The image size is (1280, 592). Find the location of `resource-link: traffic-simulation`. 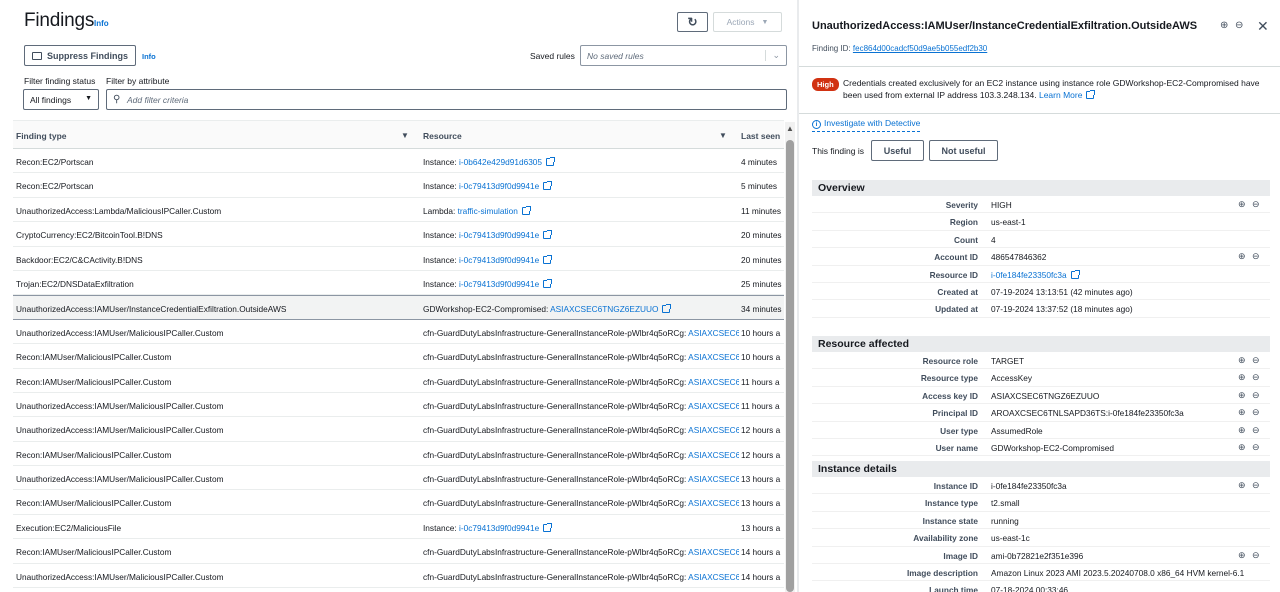

resource-link: traffic-simulation is located at coordinates (488, 211).